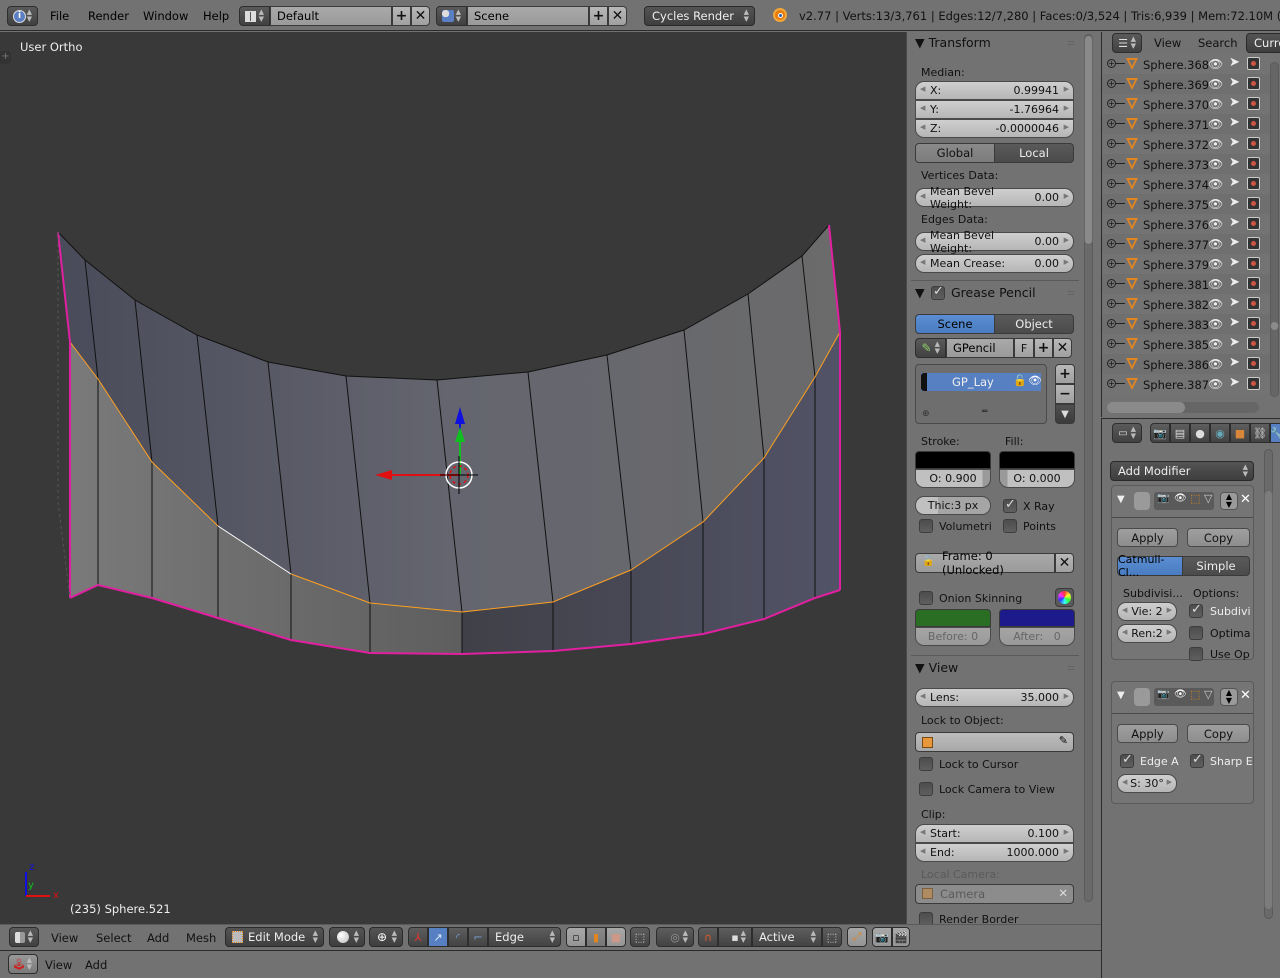 The height and width of the screenshot is (978, 1280). What do you see at coordinates (1263, 43) in the screenshot?
I see `outliner-display-mode-select: Curre` at bounding box center [1263, 43].